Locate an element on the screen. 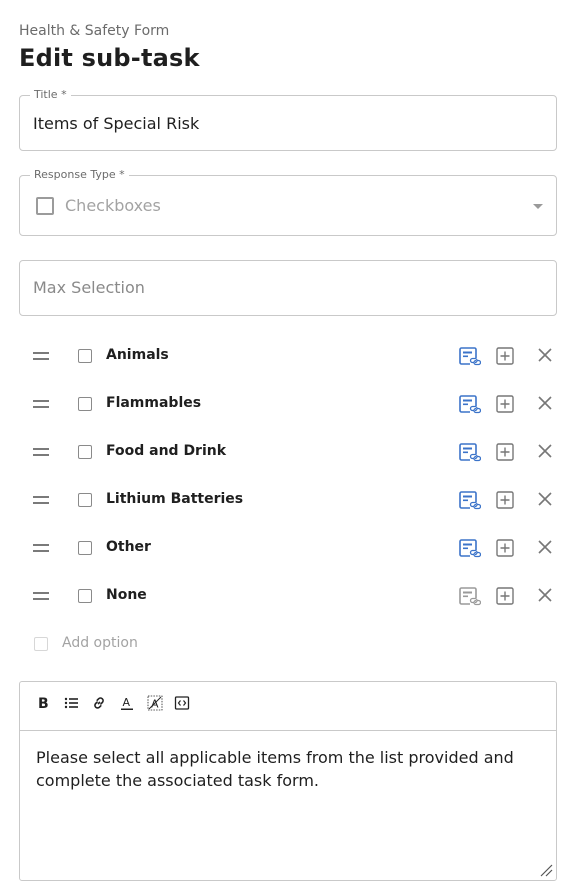 The height and width of the screenshot is (888, 566). option-row: None is located at coordinates (288, 596).